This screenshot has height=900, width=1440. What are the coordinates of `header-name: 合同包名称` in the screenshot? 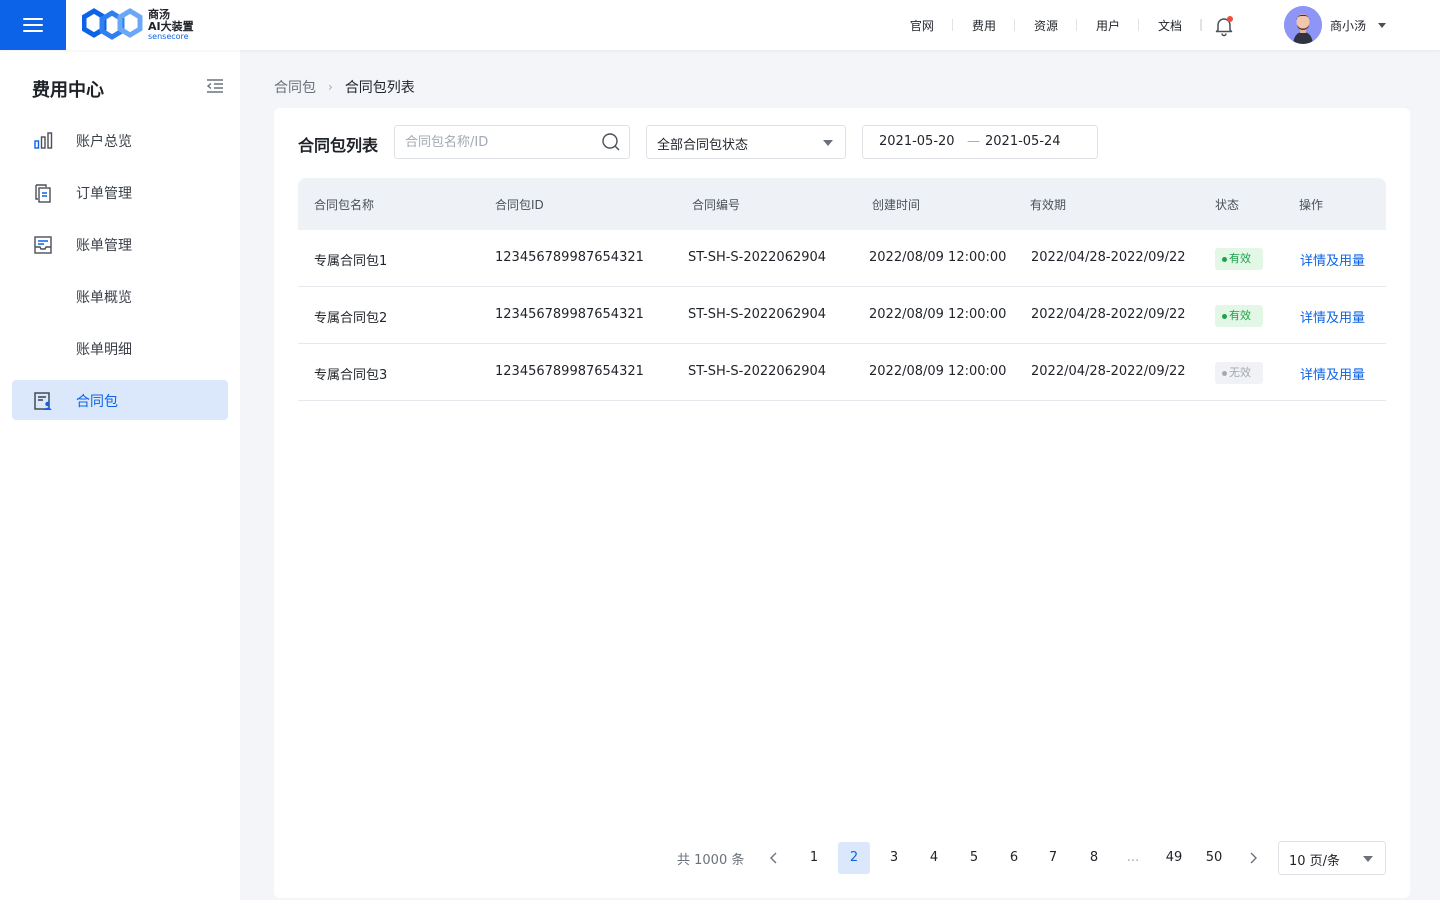 It's located at (344, 205).